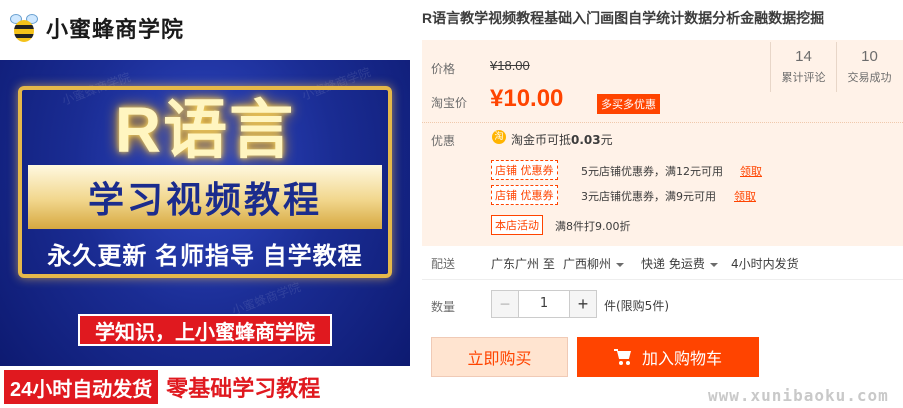 This screenshot has width=903, height=408. Describe the element at coordinates (765, 264) in the screenshot. I see `ship-time: 4小时内发货` at that location.